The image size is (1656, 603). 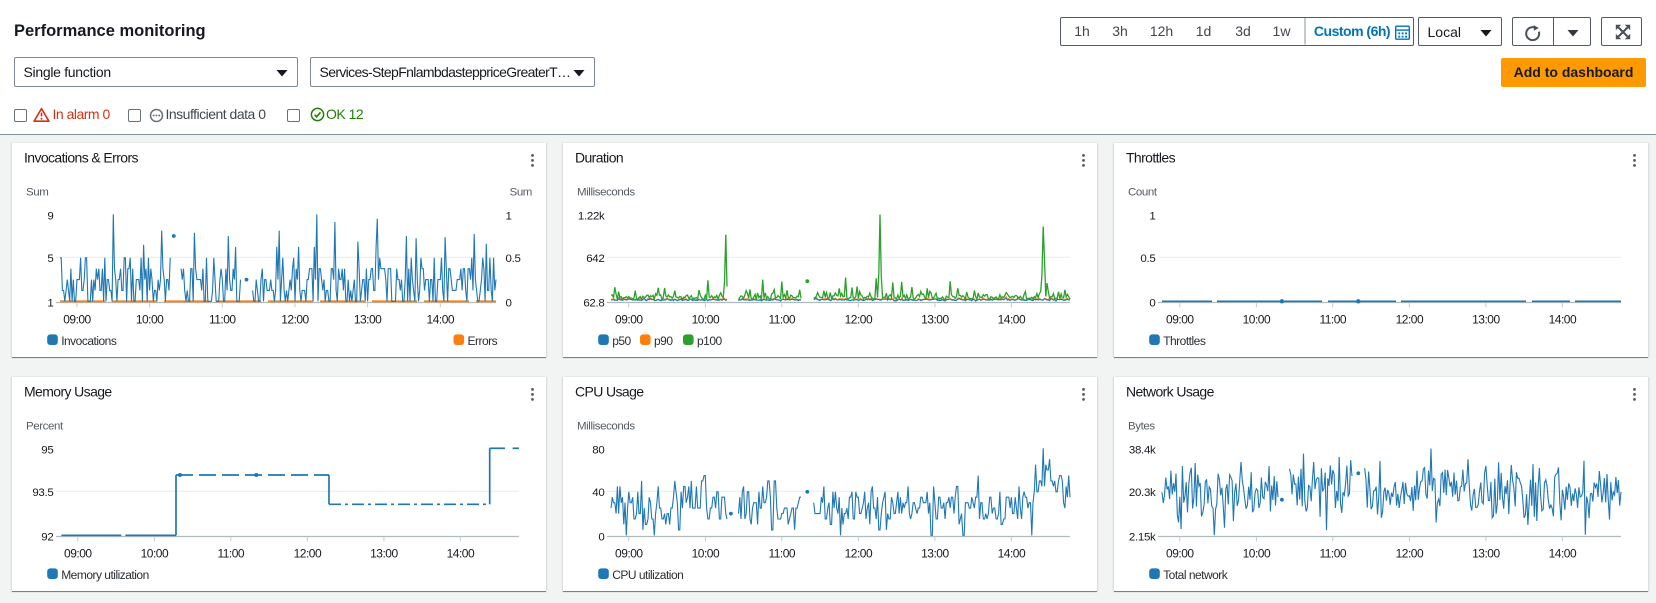 What do you see at coordinates (68, 392) in the screenshot?
I see `svg-text: Memory Usage` at bounding box center [68, 392].